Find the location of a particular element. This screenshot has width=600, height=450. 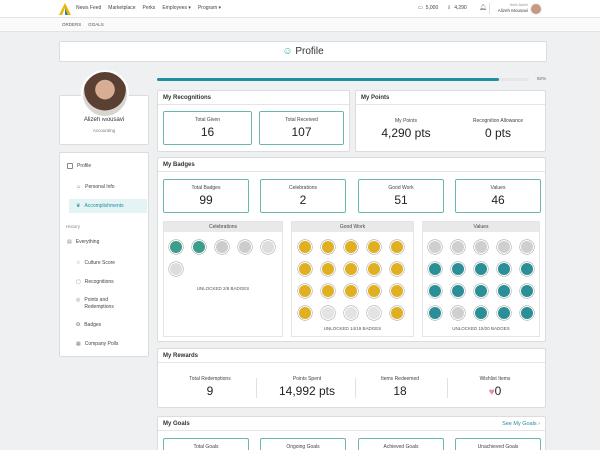

total-goals-box: Total Goals is located at coordinates (206, 444).